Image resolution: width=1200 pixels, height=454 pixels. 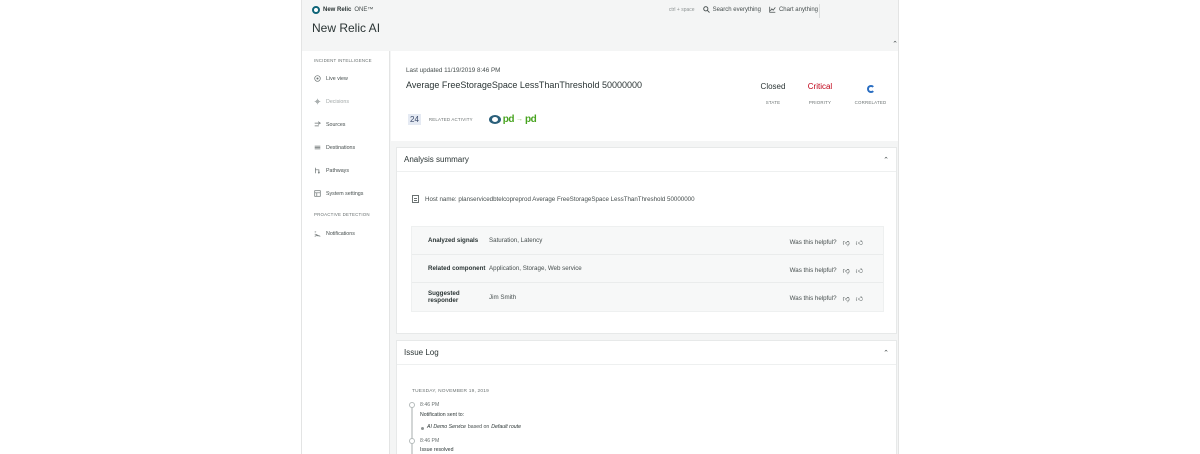 I want to click on logo-name: New Relic, so click(x=337, y=10).